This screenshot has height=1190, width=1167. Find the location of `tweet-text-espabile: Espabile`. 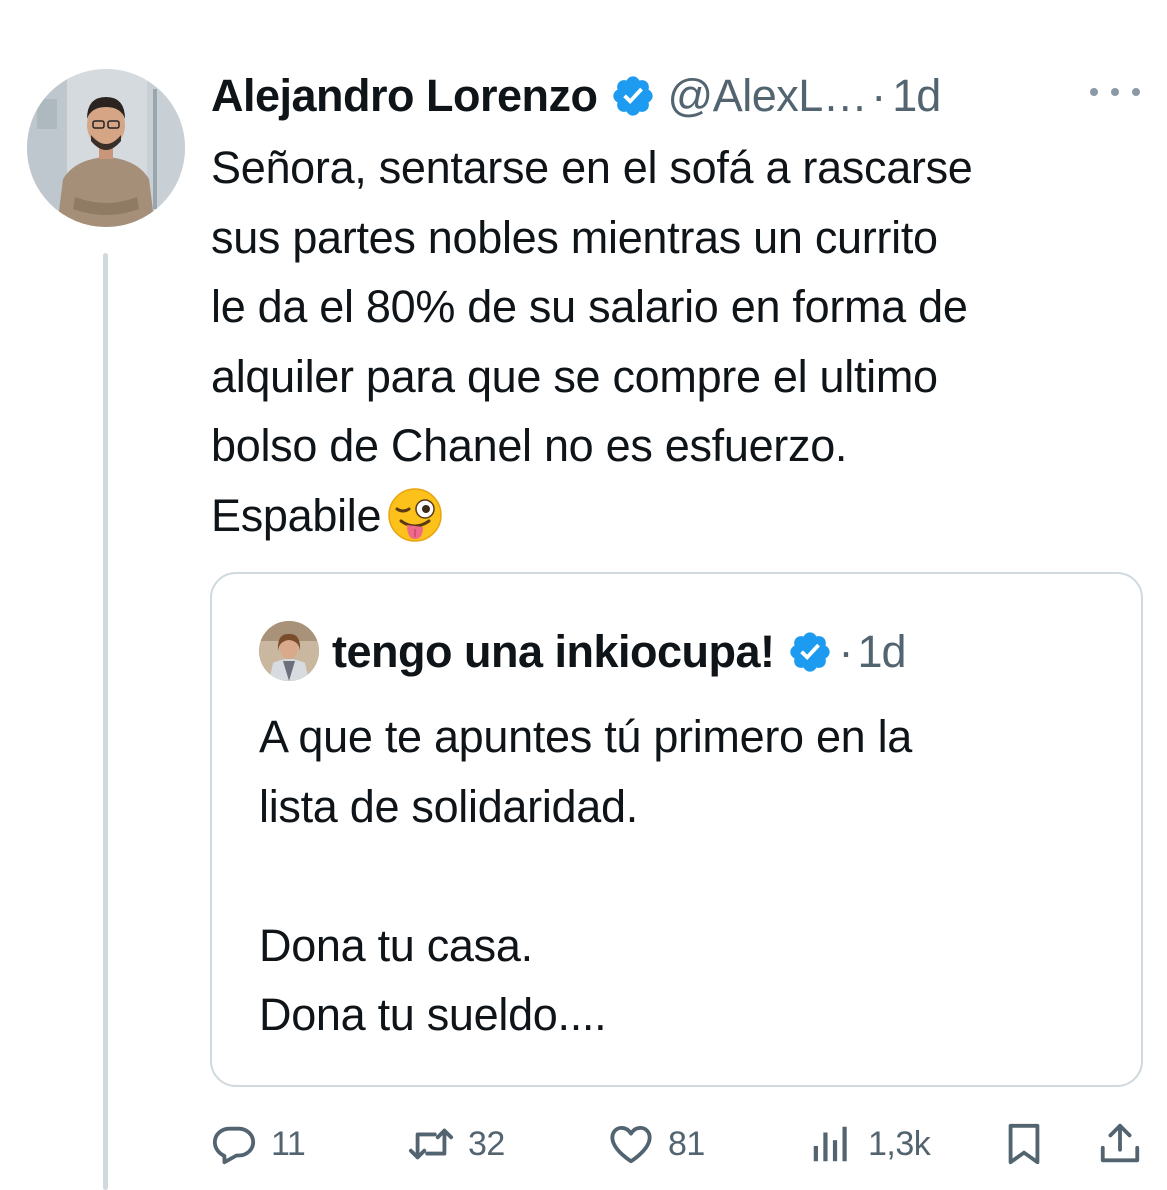

tweet-text-espabile: Espabile is located at coordinates (296, 515).